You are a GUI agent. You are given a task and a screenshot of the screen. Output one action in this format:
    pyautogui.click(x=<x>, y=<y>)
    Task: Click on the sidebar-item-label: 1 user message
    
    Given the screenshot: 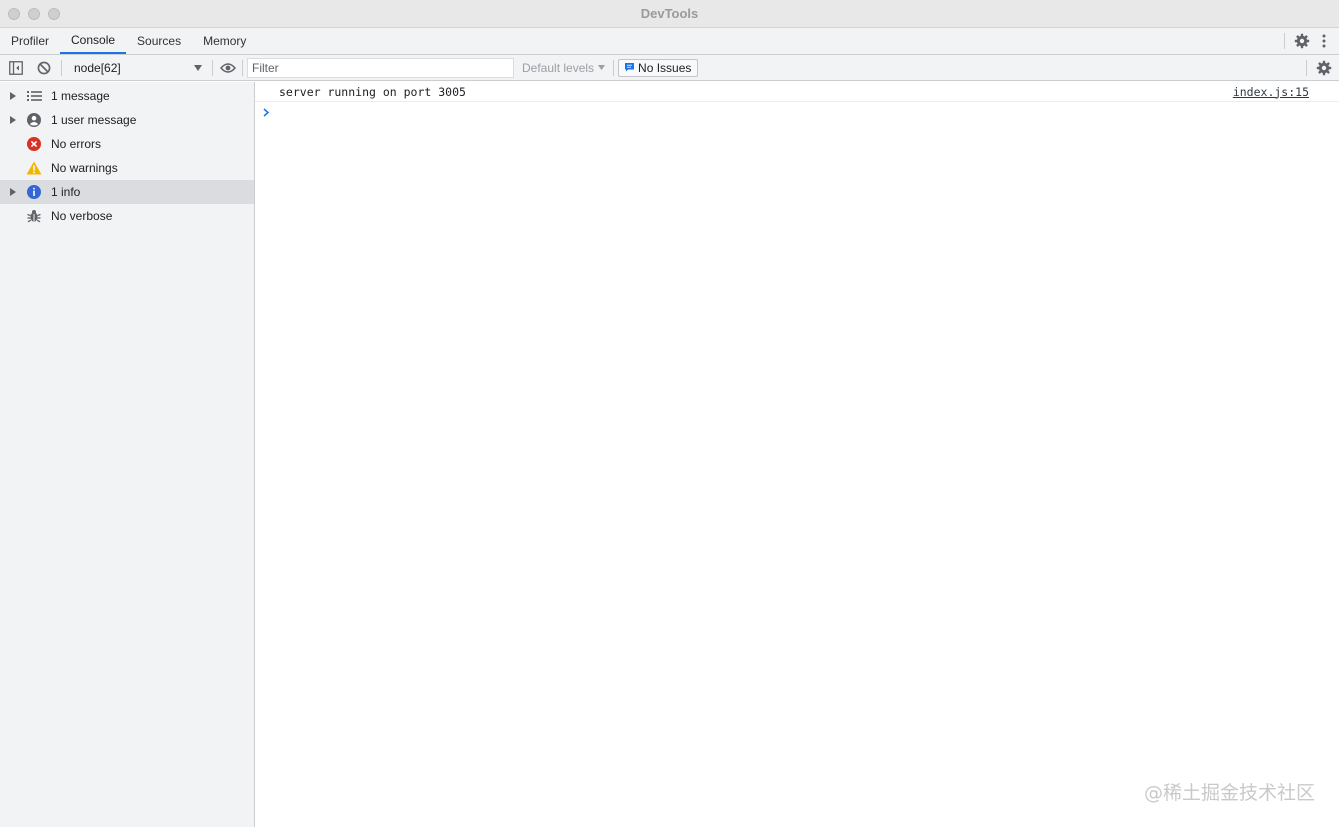 What is the action you would take?
    pyautogui.click(x=94, y=120)
    